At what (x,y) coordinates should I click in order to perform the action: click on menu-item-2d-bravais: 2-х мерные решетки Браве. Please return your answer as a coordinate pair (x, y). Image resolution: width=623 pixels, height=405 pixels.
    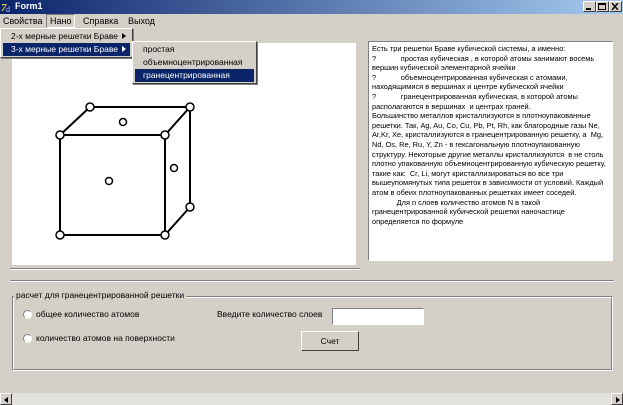
    Looking at the image, I should click on (66, 36).